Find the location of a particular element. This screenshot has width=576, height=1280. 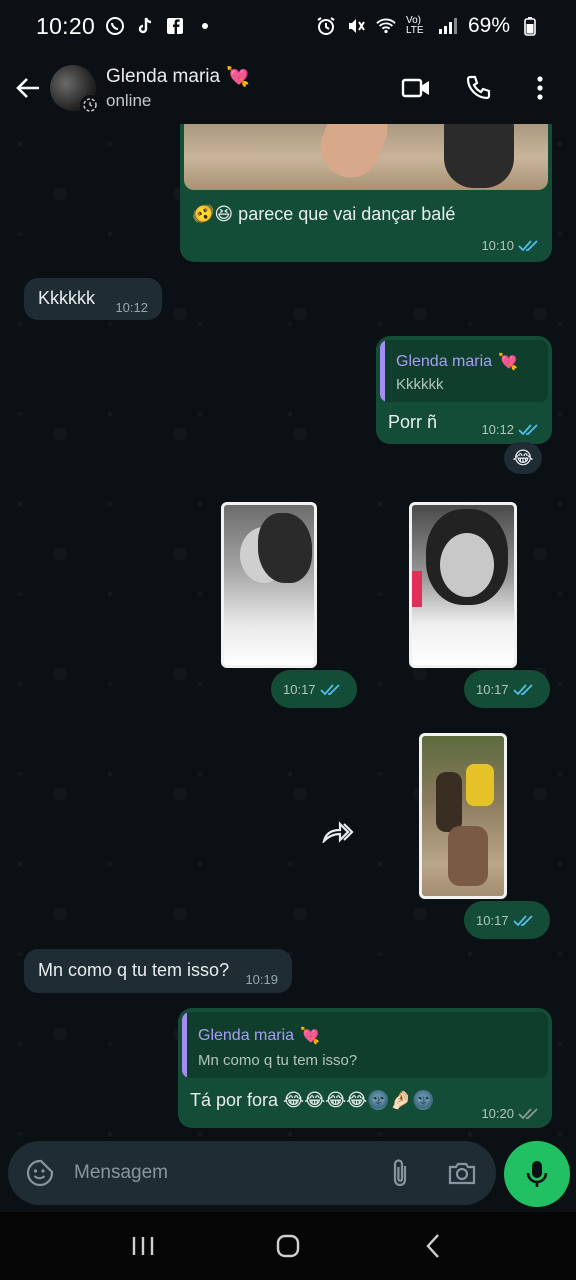

photo-player-dark is located at coordinates (449, 802).